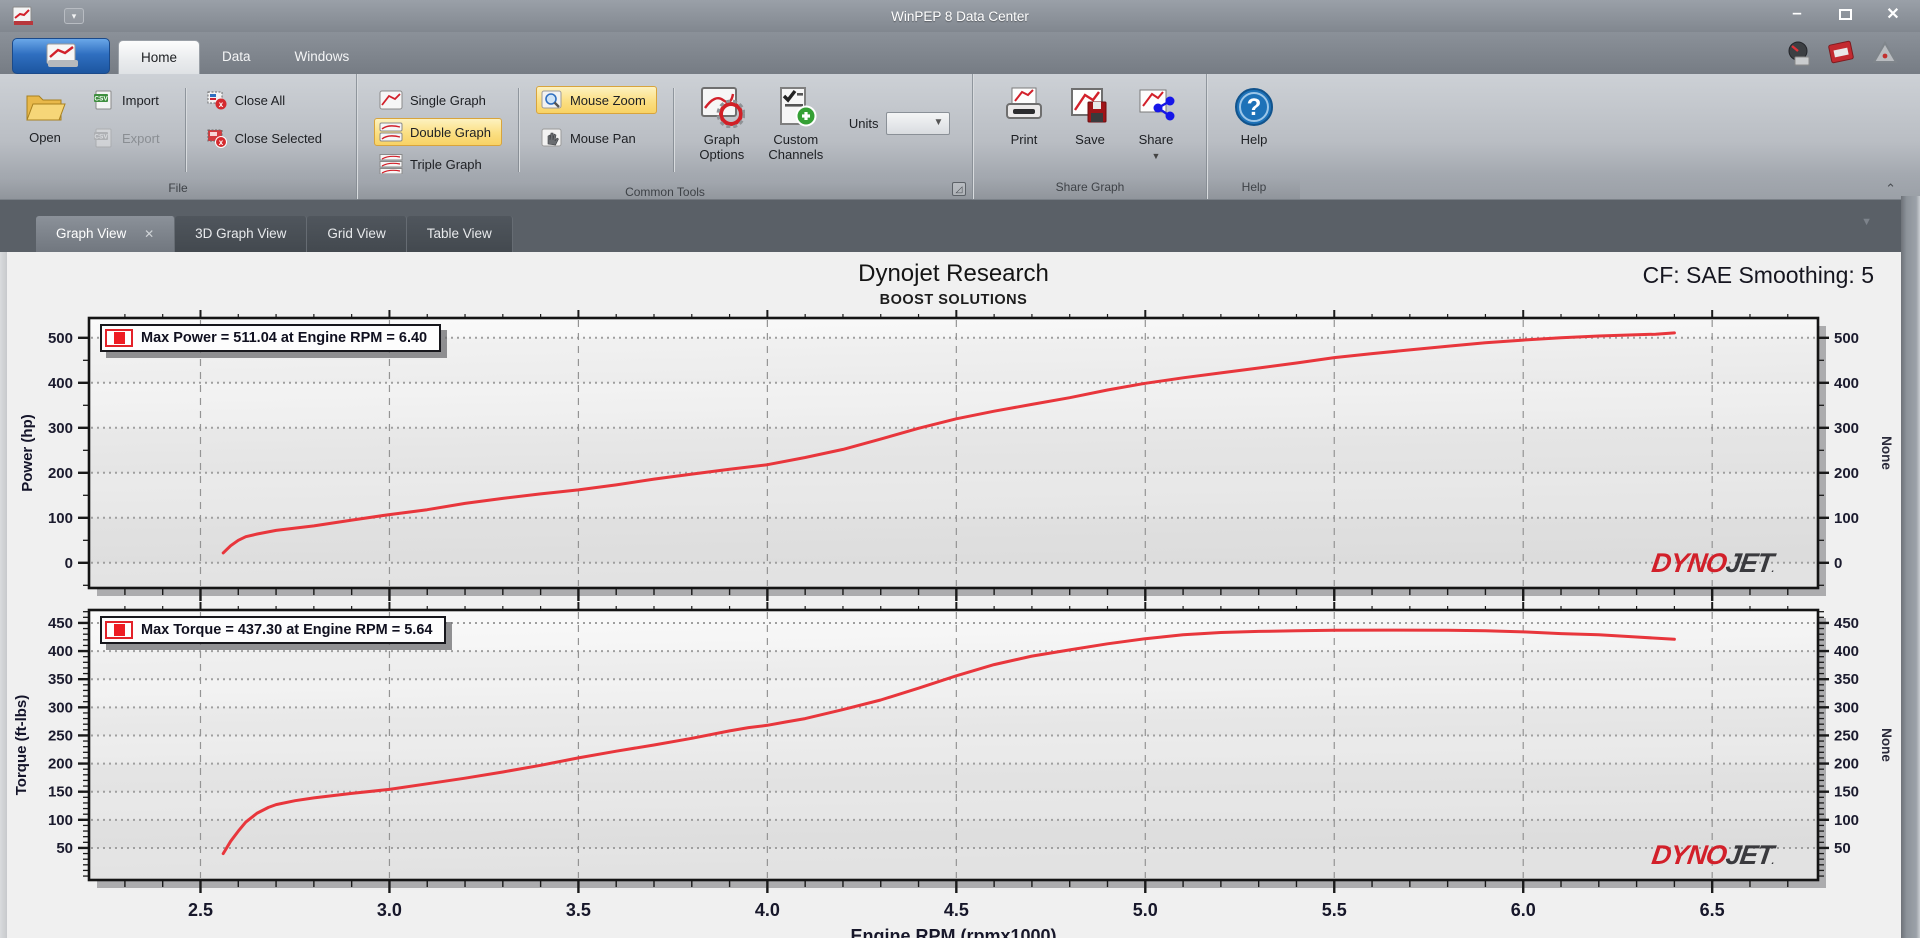 This screenshot has width=1920, height=938. I want to click on export-label: Export, so click(141, 138).